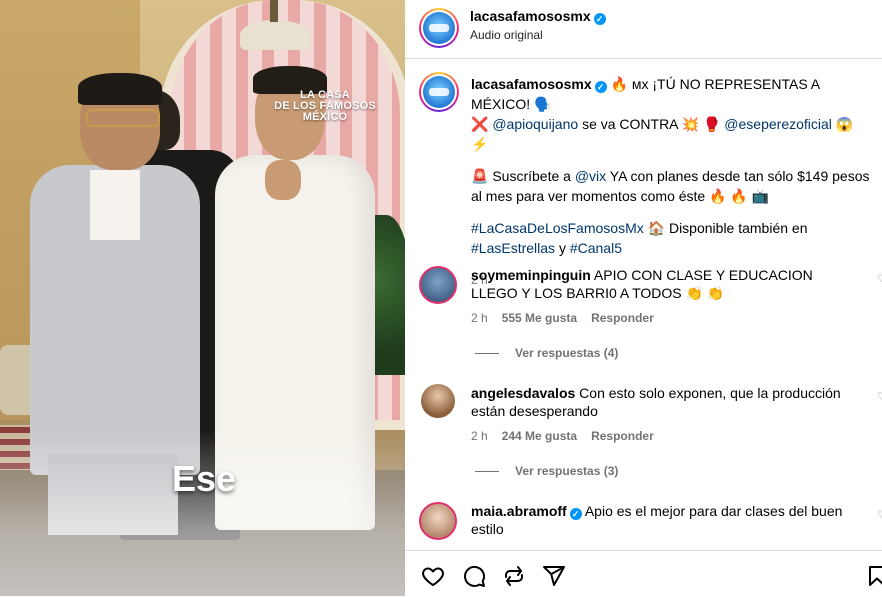  What do you see at coordinates (531, 275) in the screenshot?
I see `comment-username: soymeminpinguin` at bounding box center [531, 275].